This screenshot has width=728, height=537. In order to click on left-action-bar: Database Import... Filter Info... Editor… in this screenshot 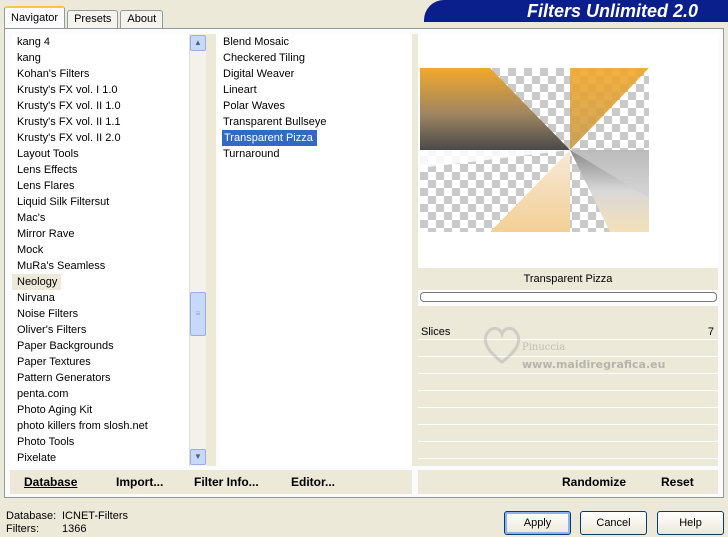, I will do `click(211, 482)`.